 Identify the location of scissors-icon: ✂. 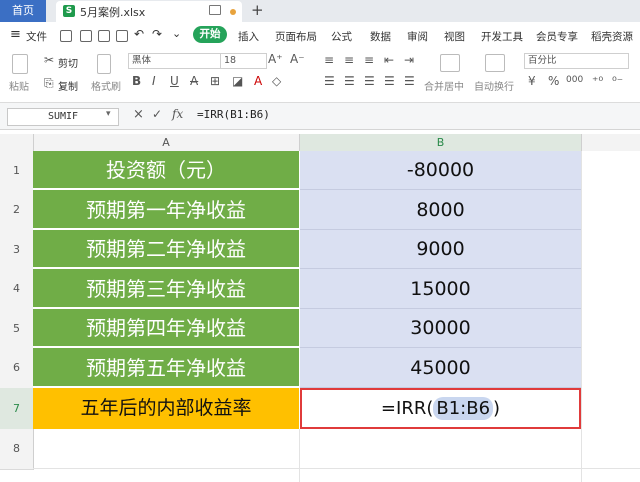
(49, 60).